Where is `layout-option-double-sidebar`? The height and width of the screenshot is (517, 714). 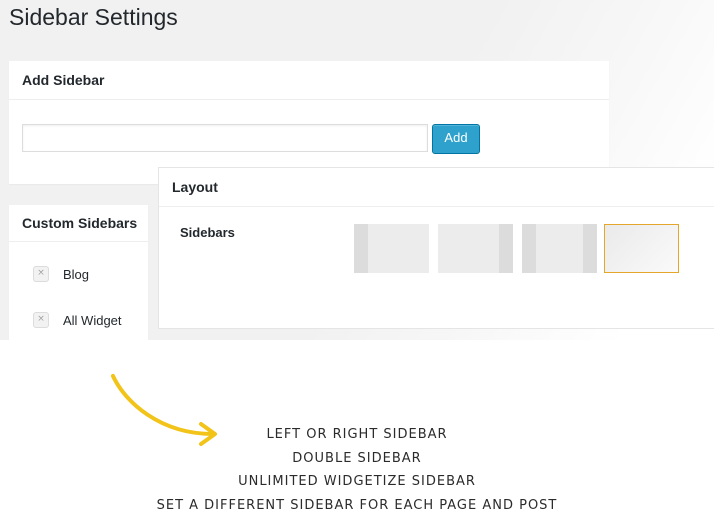
layout-option-double-sidebar is located at coordinates (559, 248).